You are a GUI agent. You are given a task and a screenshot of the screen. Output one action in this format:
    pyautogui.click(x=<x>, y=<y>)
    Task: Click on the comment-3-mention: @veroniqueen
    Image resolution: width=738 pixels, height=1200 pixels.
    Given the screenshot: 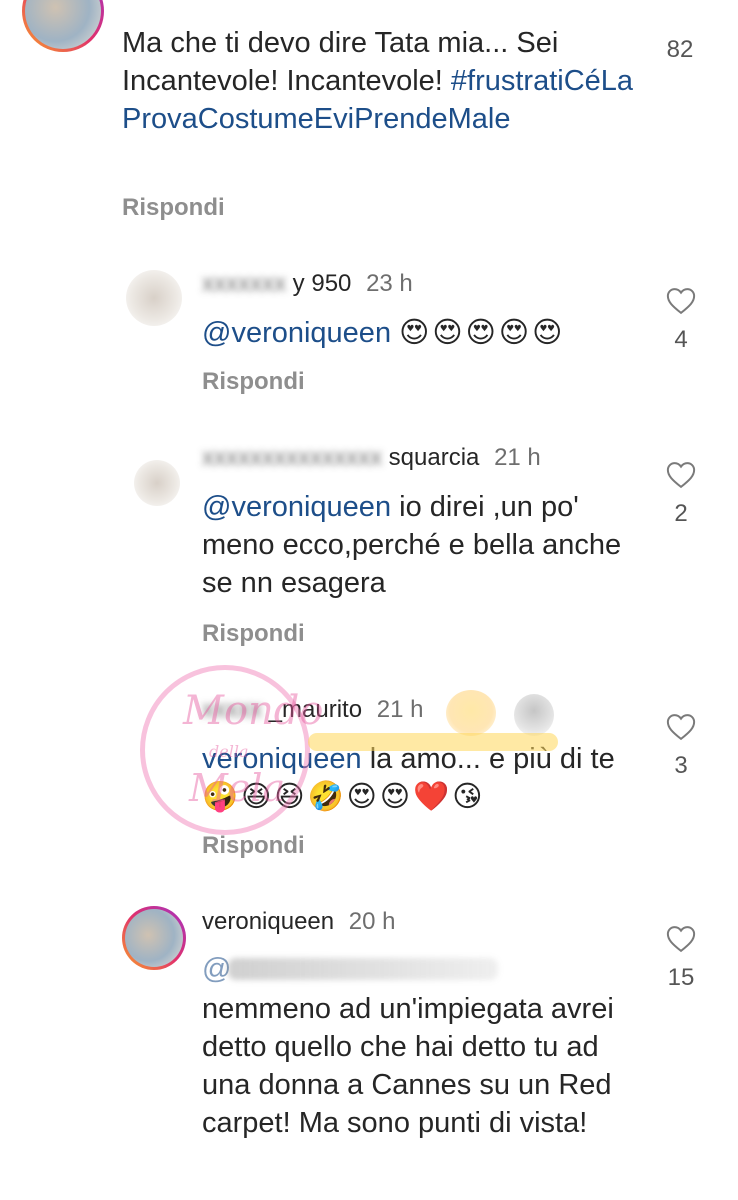 What is the action you would take?
    pyautogui.click(x=296, y=507)
    